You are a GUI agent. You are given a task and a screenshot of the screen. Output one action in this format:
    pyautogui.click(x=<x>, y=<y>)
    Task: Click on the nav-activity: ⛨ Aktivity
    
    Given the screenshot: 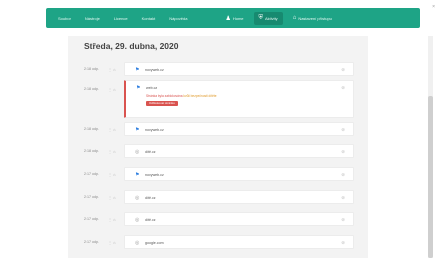 What is the action you would take?
    pyautogui.click(x=268, y=18)
    